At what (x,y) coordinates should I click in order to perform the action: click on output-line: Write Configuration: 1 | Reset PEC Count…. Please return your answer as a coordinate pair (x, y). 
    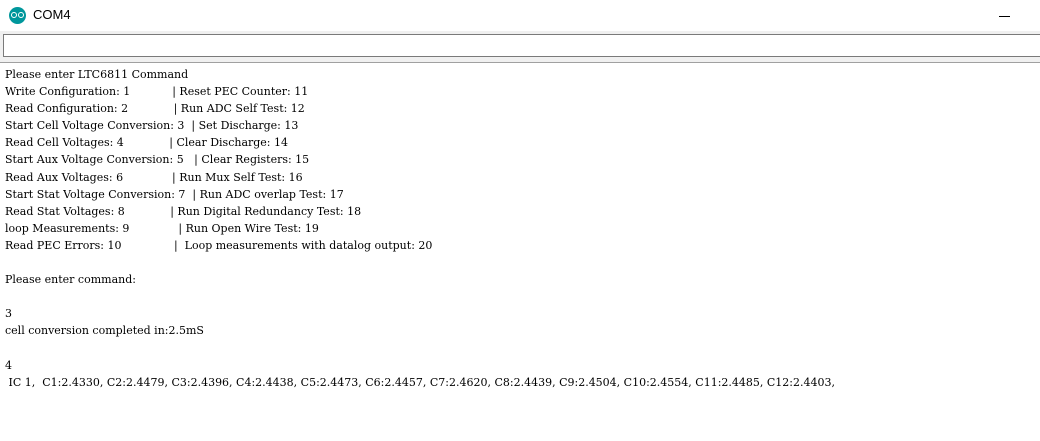
    Looking at the image, I should click on (157, 92).